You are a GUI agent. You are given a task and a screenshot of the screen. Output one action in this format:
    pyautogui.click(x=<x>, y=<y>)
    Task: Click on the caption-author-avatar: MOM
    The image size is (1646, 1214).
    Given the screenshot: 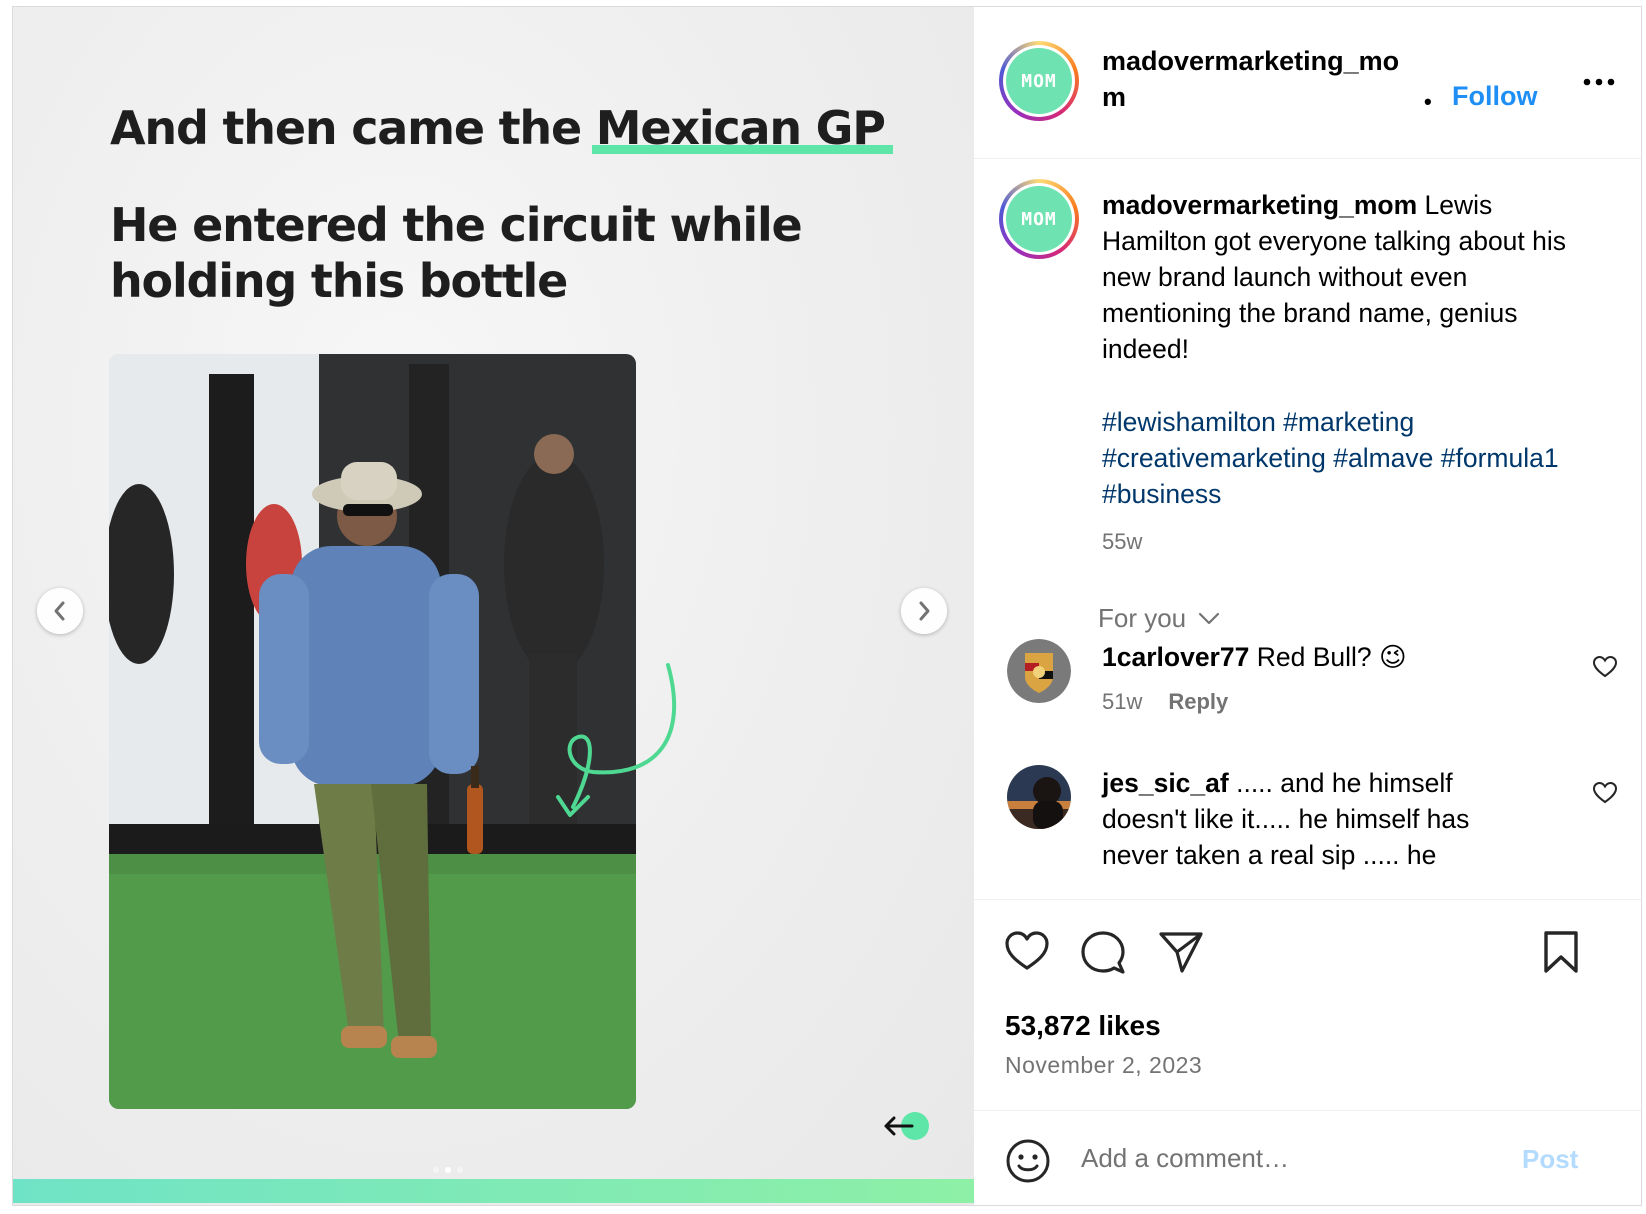 What is the action you would take?
    pyautogui.click(x=1039, y=219)
    